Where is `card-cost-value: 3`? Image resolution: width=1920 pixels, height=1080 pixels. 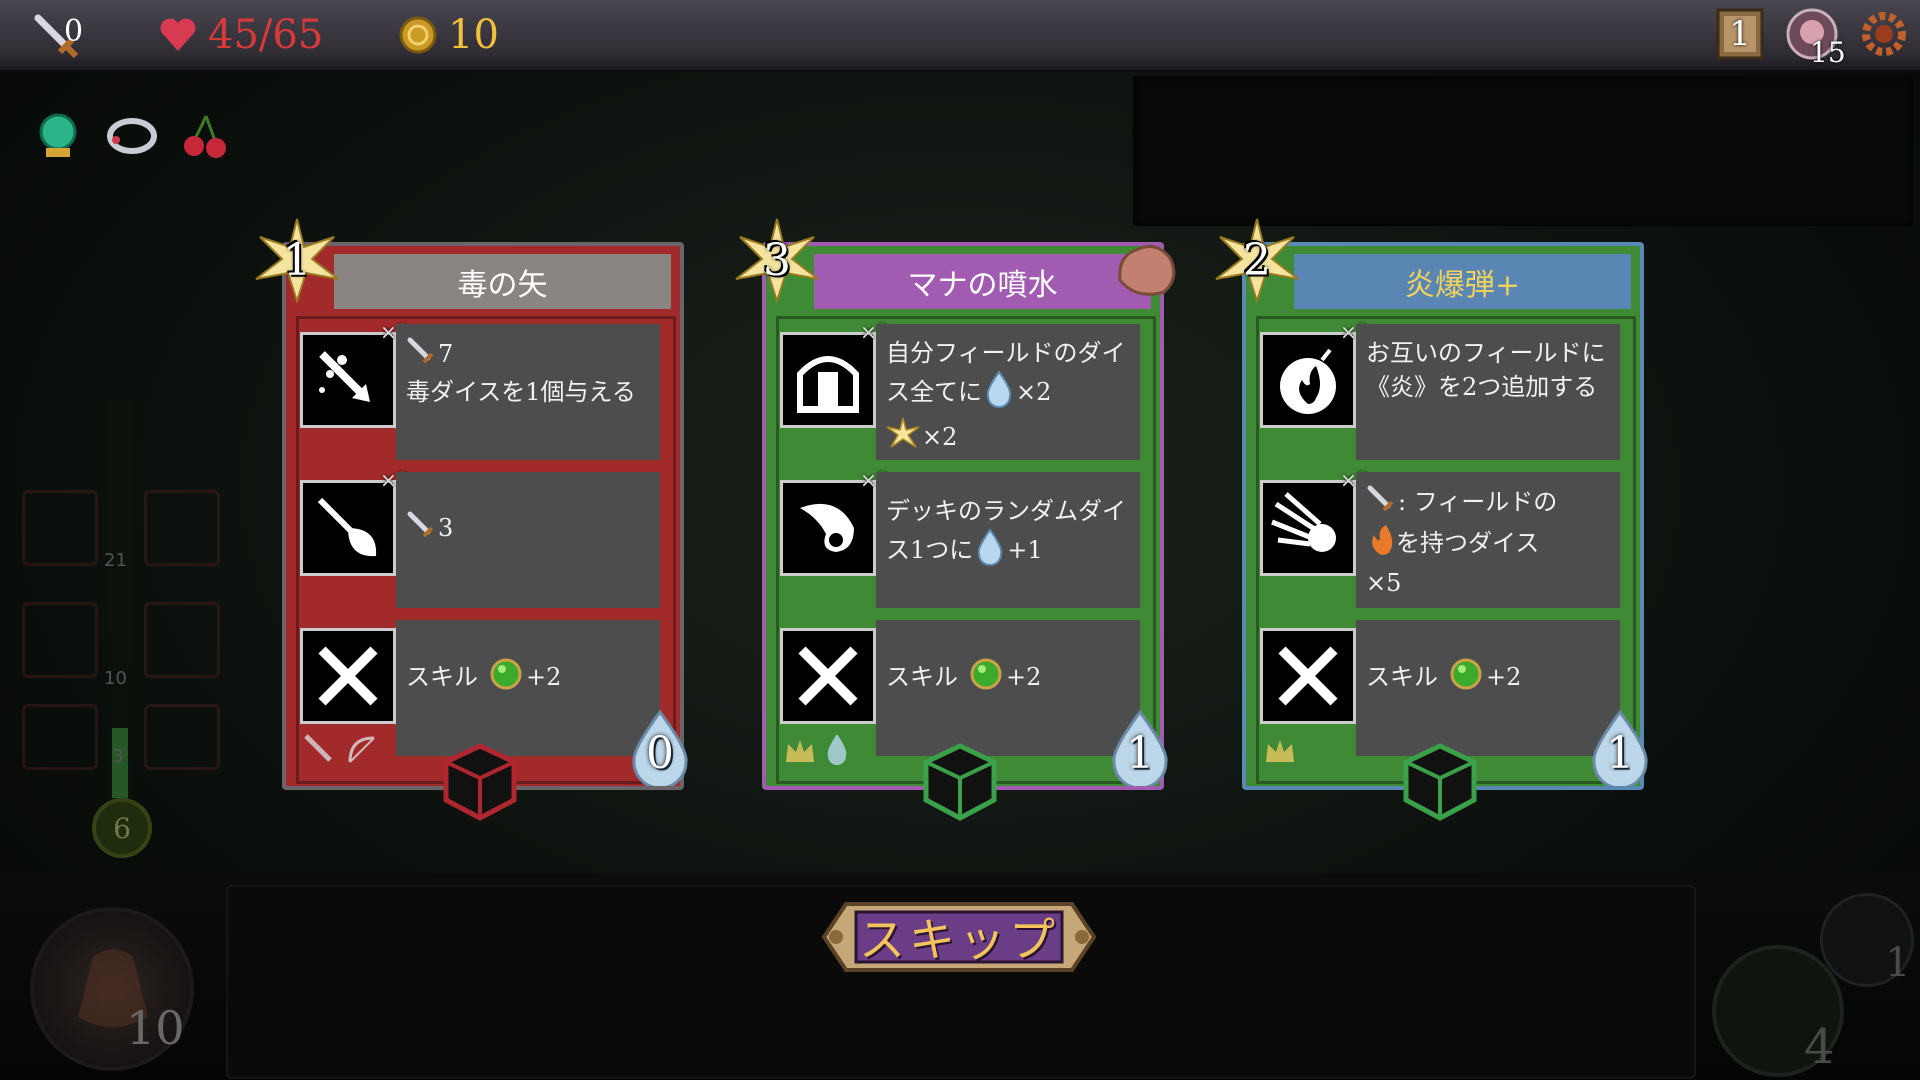
card-cost-value: 3 is located at coordinates (777, 260).